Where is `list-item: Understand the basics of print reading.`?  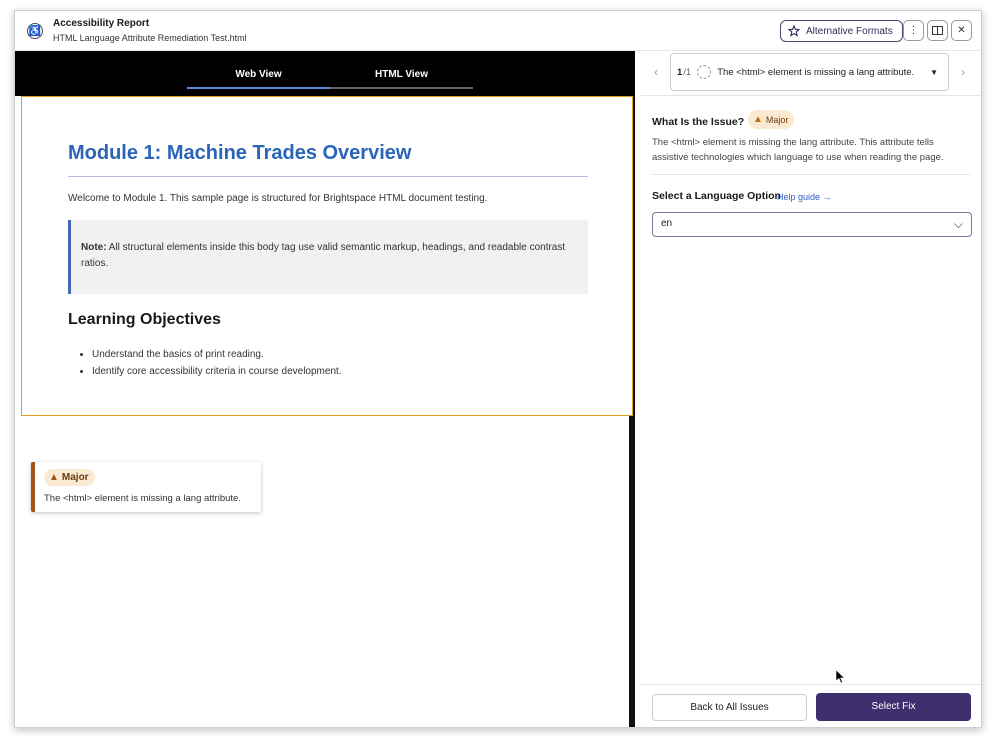
list-item: Understand the basics of print reading. is located at coordinates (217, 355).